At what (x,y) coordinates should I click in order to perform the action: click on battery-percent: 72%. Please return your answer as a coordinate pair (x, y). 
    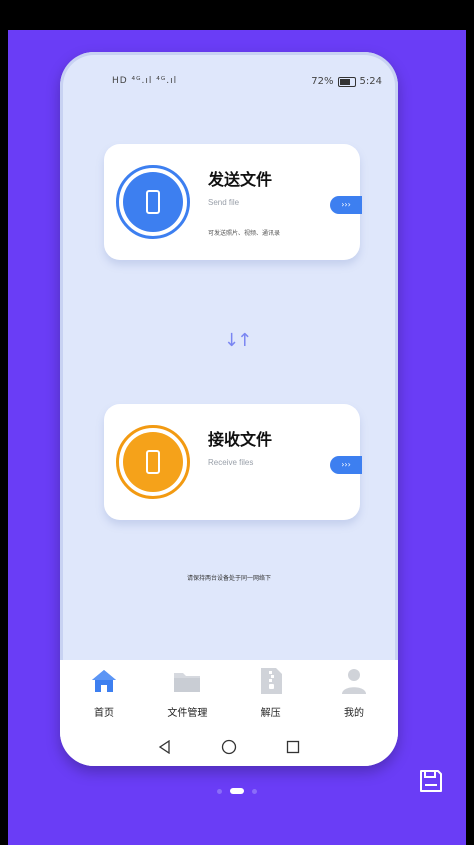
    Looking at the image, I should click on (322, 81).